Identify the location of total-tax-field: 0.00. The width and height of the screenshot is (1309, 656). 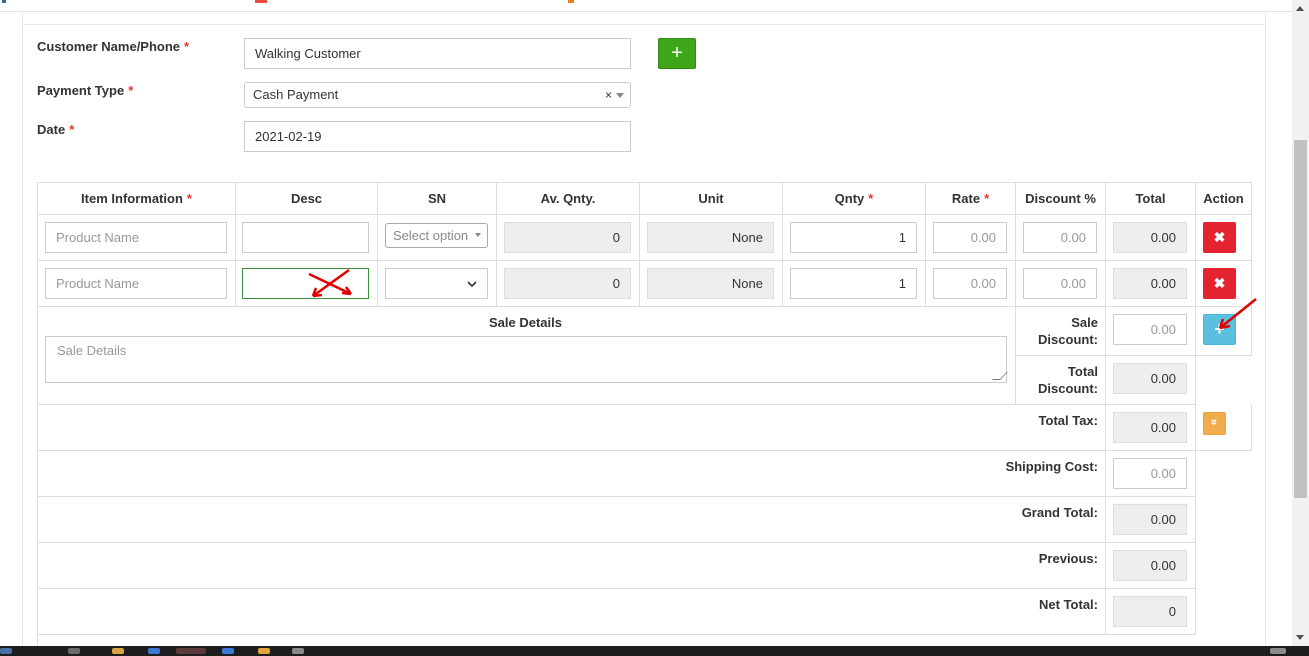
(1150, 427).